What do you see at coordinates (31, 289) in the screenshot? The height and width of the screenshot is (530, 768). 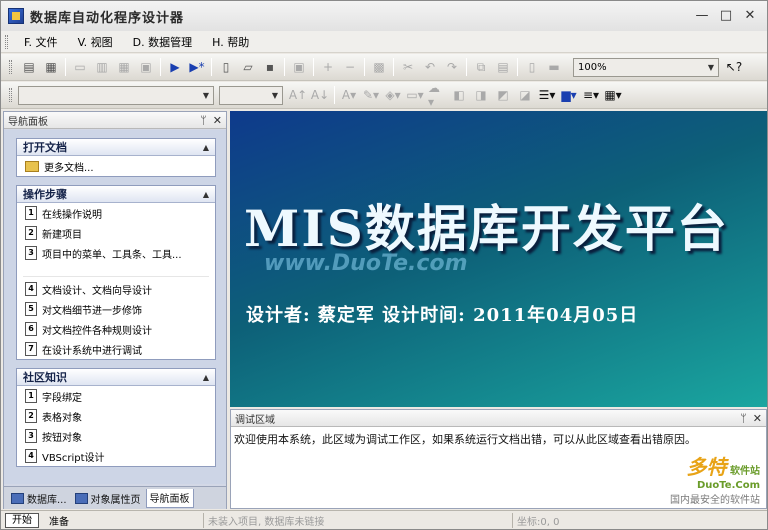 I see `step-number-icon: 4` at bounding box center [31, 289].